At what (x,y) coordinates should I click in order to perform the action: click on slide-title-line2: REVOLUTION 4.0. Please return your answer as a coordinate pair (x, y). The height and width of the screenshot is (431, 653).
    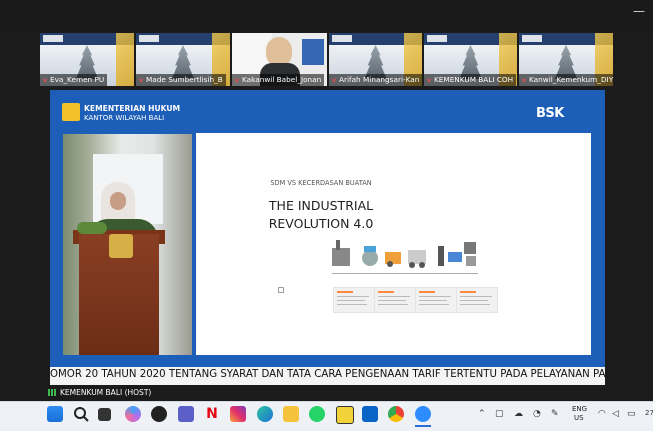
    Looking at the image, I should click on (321, 223).